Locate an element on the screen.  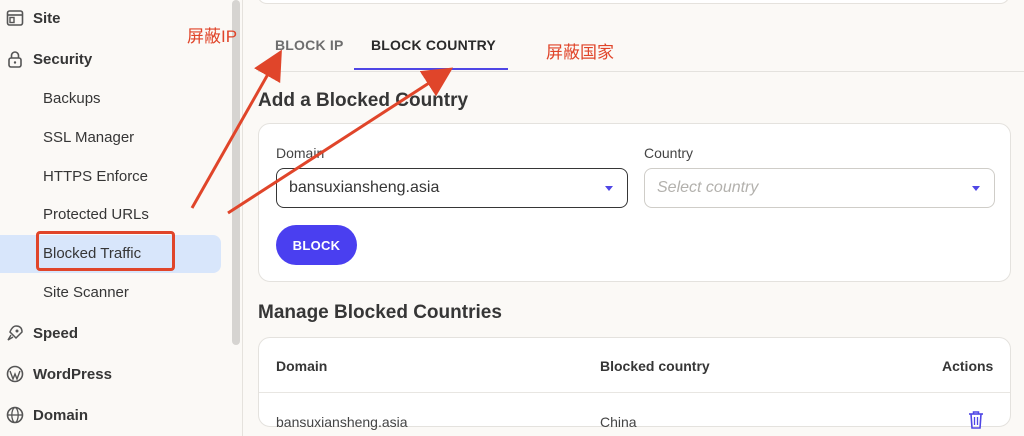
globe-icon is located at coordinates (15, 415).